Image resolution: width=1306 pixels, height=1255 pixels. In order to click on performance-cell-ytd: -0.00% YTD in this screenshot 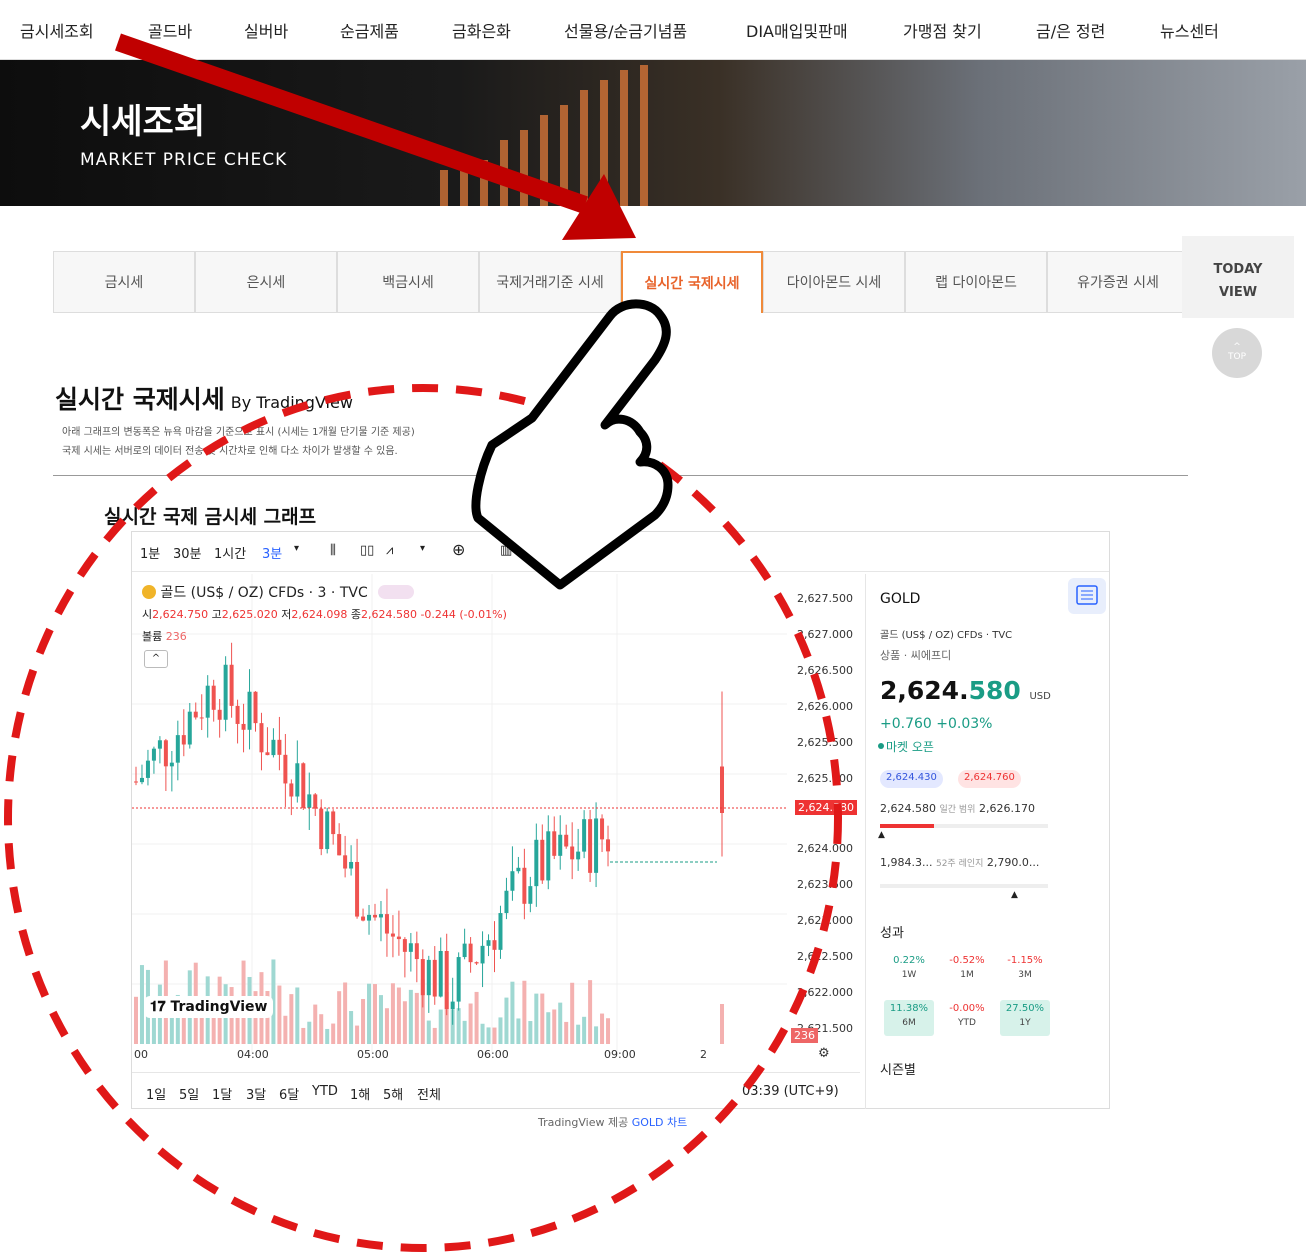, I will do `click(967, 1018)`.